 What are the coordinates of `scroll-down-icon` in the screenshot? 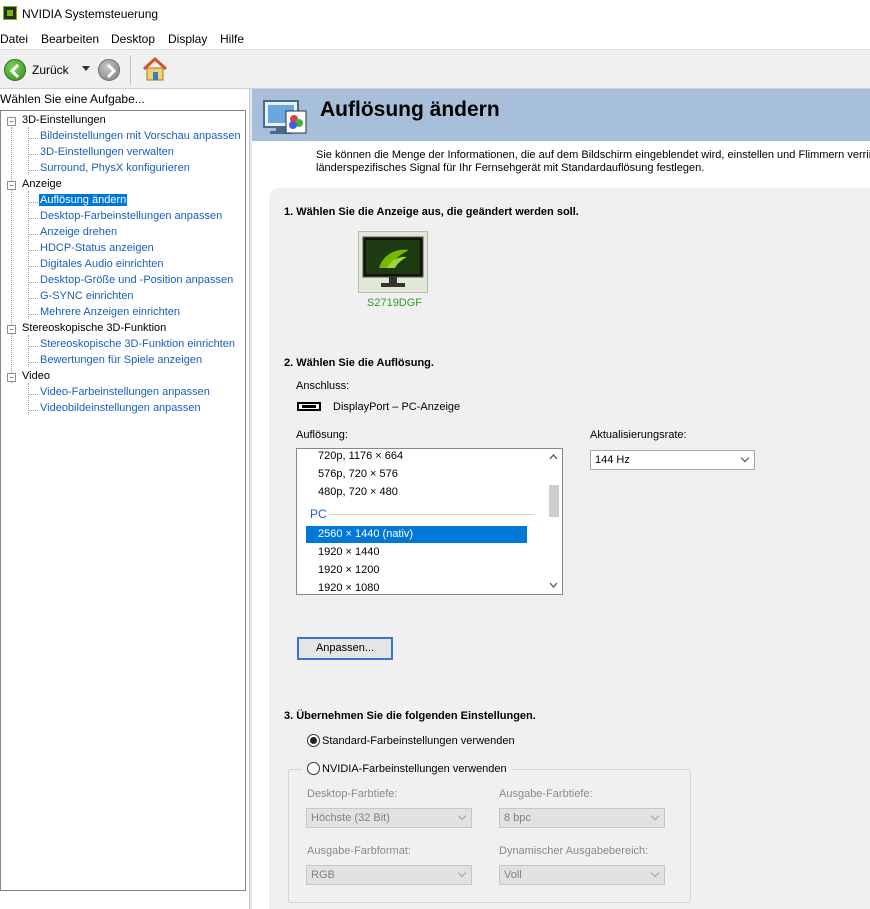 It's located at (553, 585).